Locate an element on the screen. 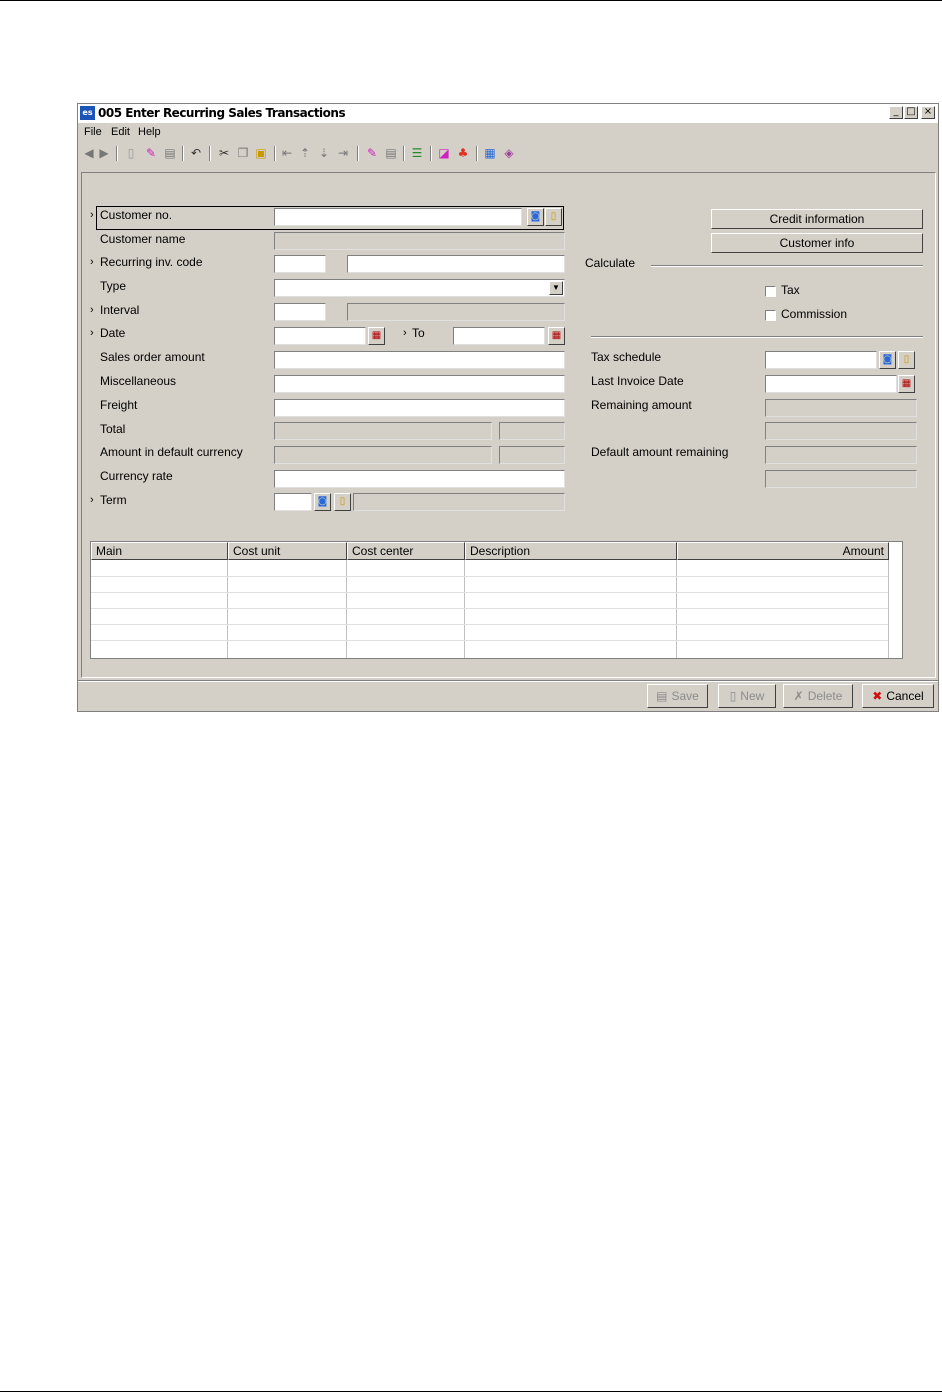 The width and height of the screenshot is (942, 1394). save-record-icon: ▤ is located at coordinates (391, 153).